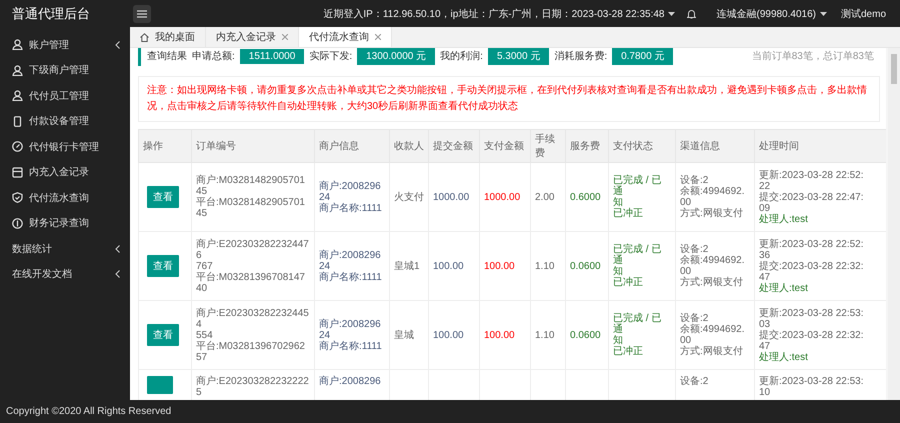 The width and height of the screenshot is (900, 423). What do you see at coordinates (51, 13) in the screenshot?
I see `app-title: 普通代理后台` at bounding box center [51, 13].